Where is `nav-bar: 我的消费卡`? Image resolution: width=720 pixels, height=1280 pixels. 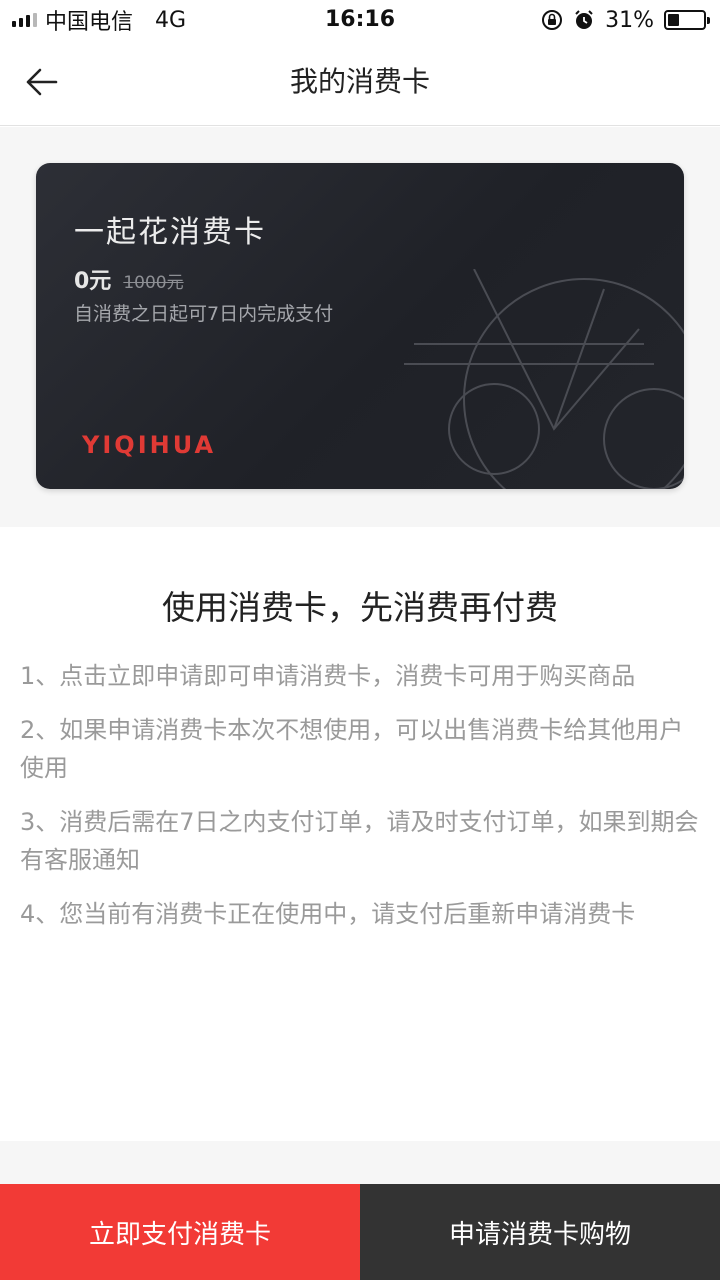
nav-bar: 我的消费卡 is located at coordinates (360, 83).